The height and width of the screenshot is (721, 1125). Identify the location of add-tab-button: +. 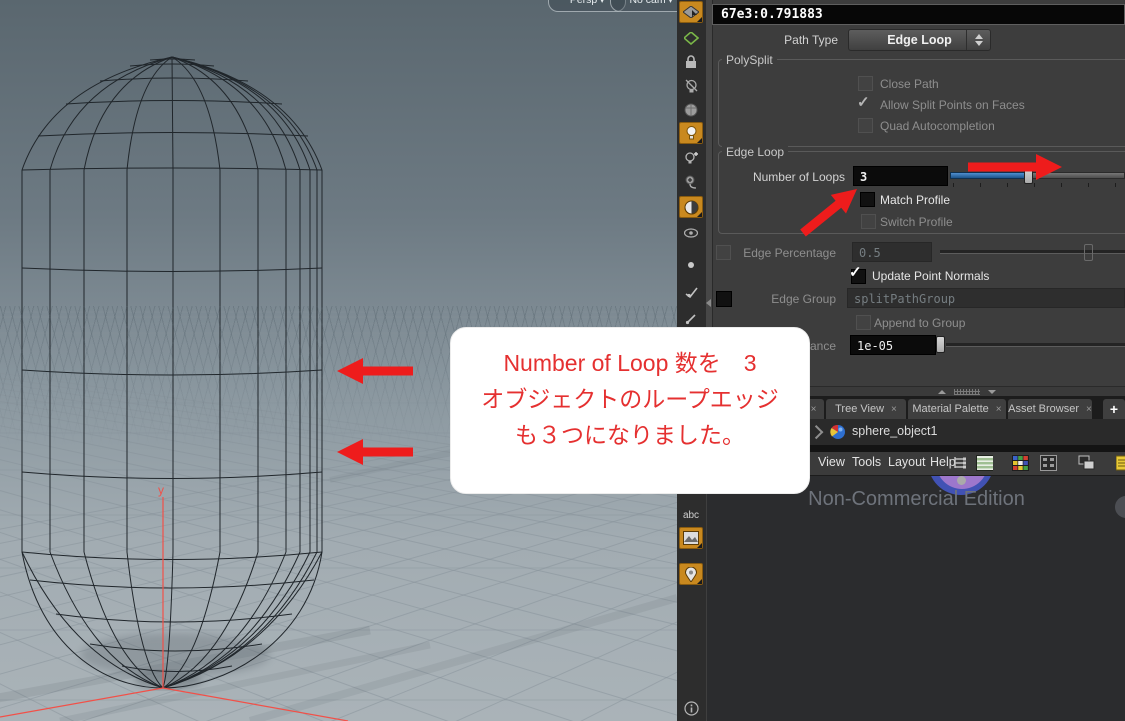
(1114, 409).